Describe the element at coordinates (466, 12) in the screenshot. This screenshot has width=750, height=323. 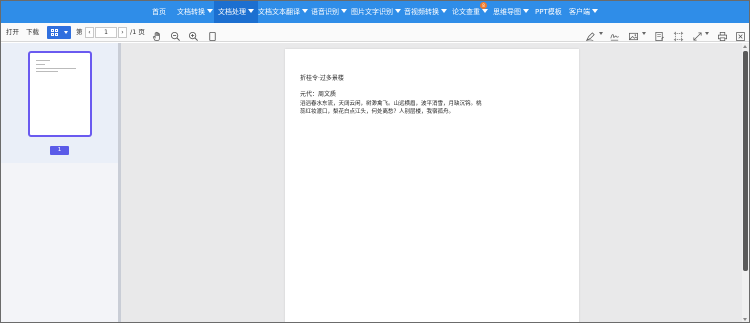
I see `nav-plagiarism-check-label: 论文查重` at that location.